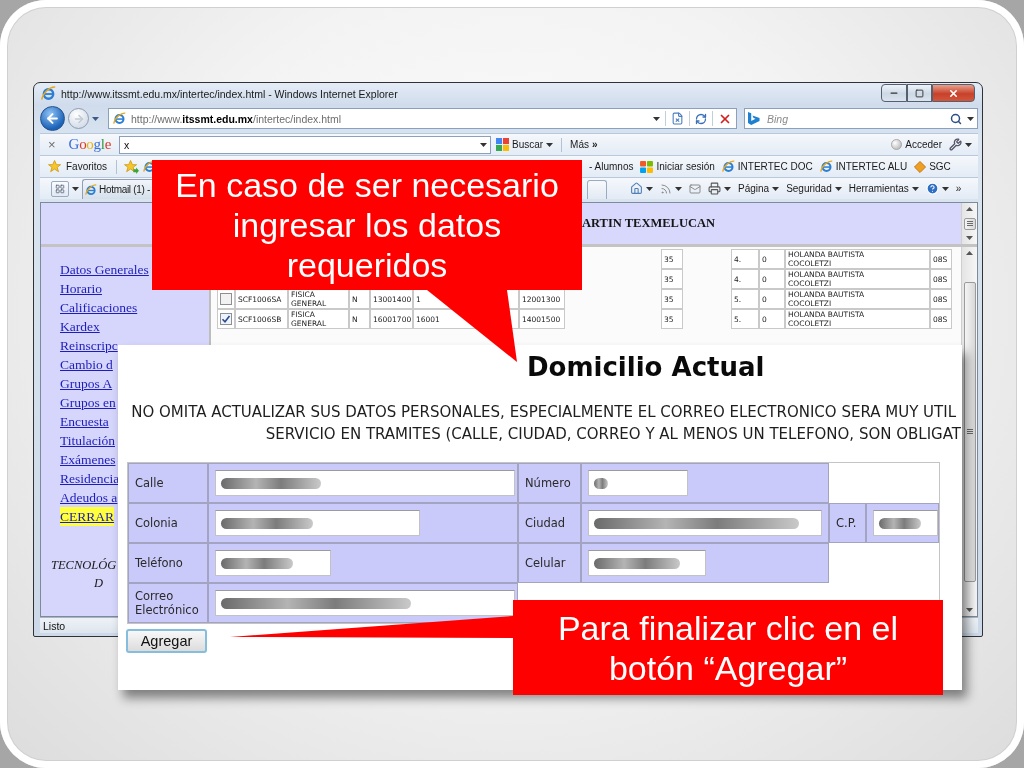 The height and width of the screenshot is (768, 1024). Describe the element at coordinates (919, 93) in the screenshot. I see `maximize-button` at that location.